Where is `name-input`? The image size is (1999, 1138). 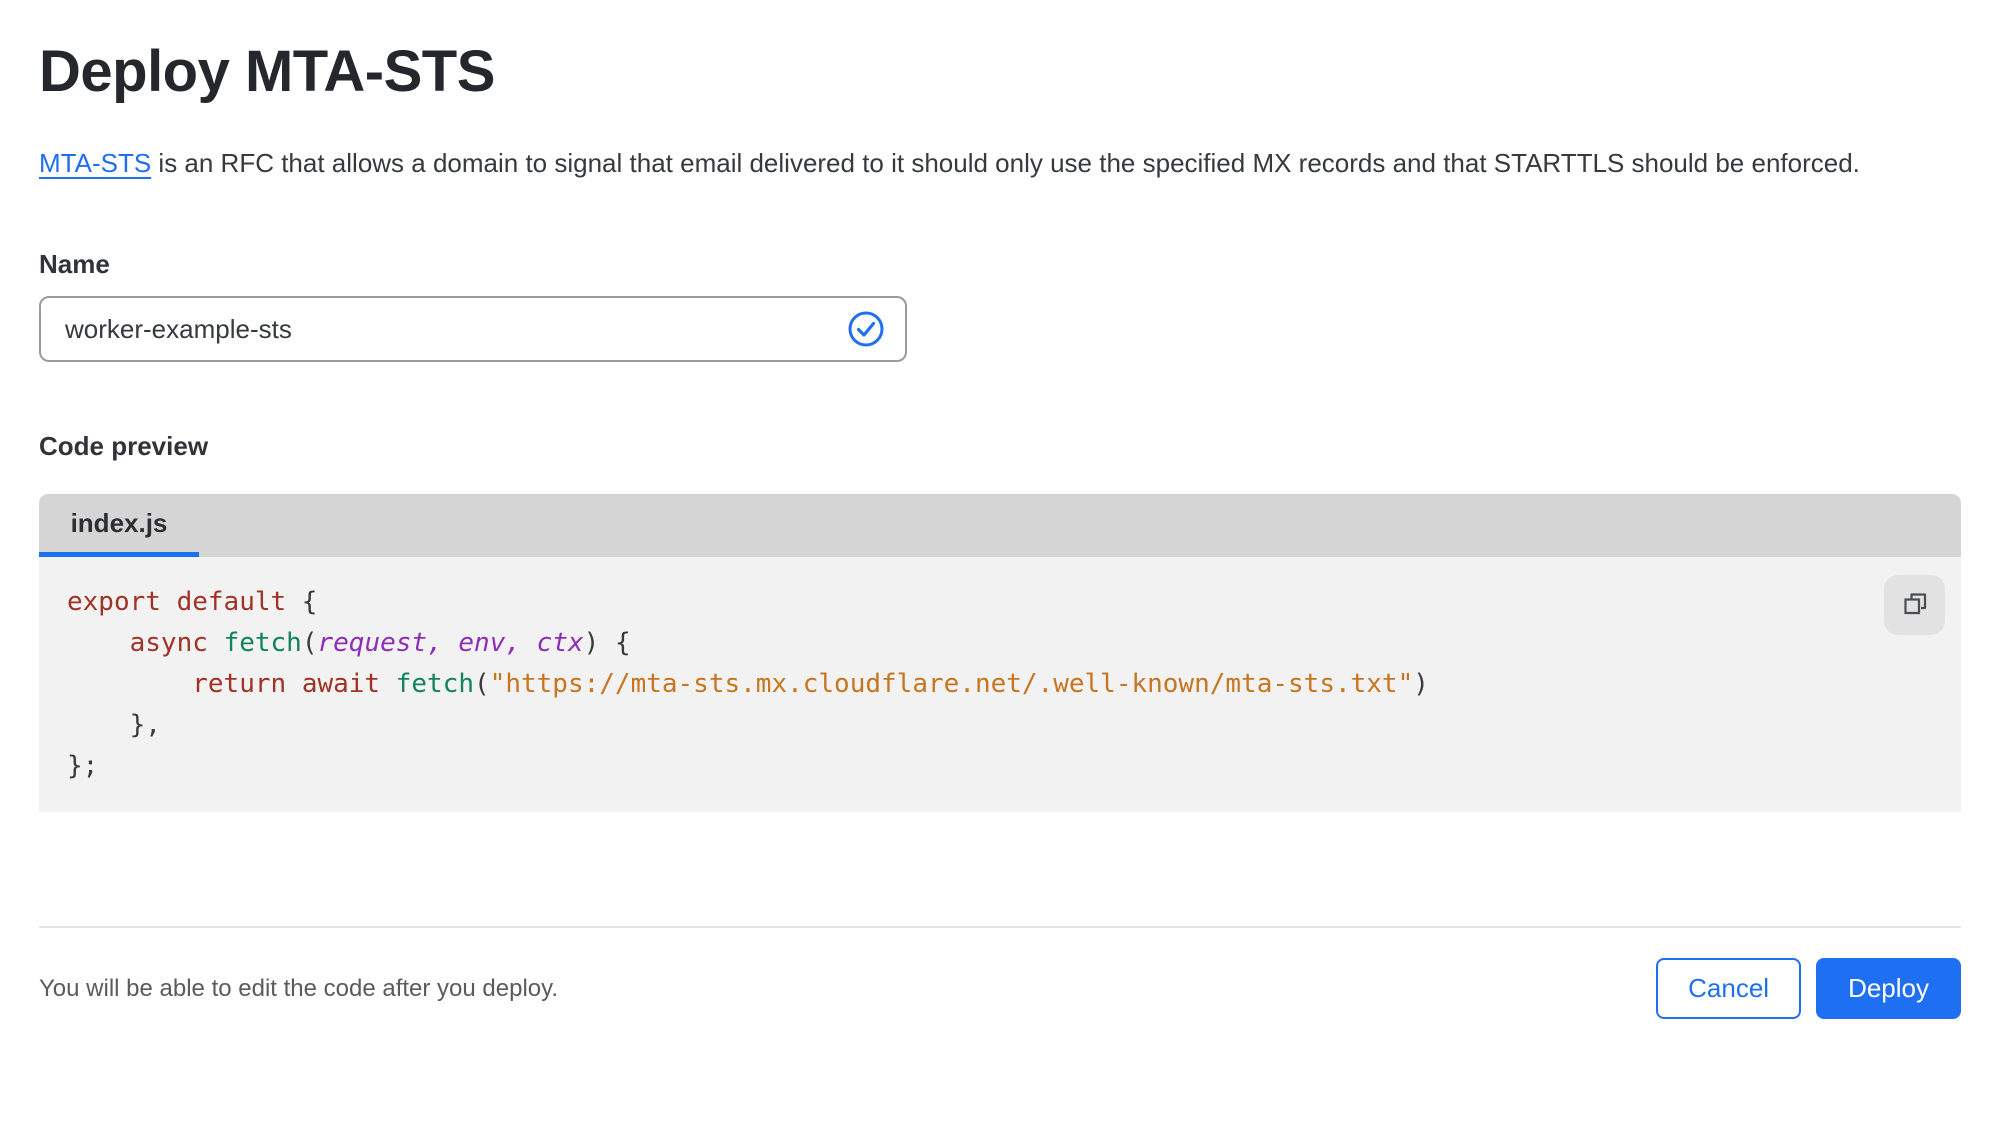 name-input is located at coordinates (473, 329).